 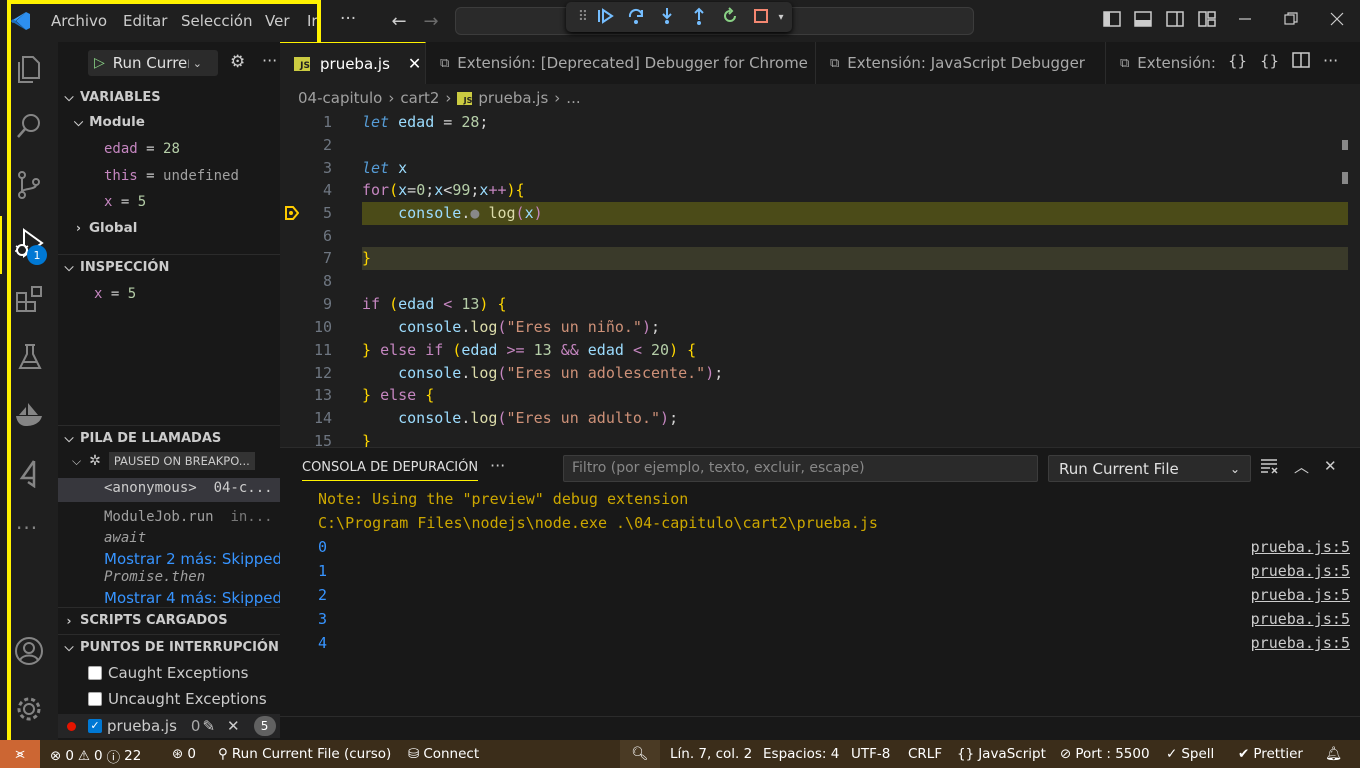 What do you see at coordinates (95, 756) in the screenshot?
I see `problems-indicator: ⊗ 0 ⚠ 0 ⓘ 22` at bounding box center [95, 756].